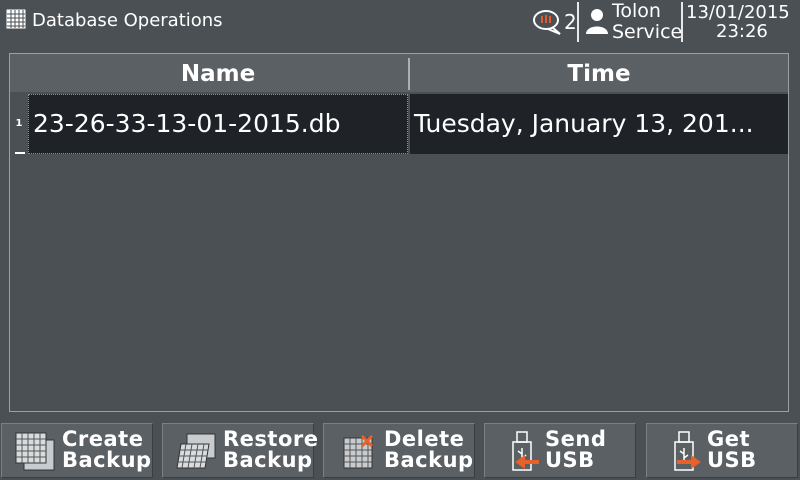 The width and height of the screenshot is (800, 480). I want to click on date-display: 13/01/2015, so click(738, 12).